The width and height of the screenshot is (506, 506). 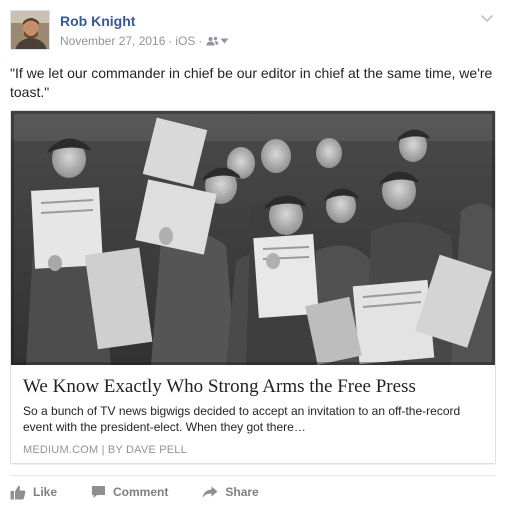 I want to click on post-platform: iOS, so click(x=185, y=41).